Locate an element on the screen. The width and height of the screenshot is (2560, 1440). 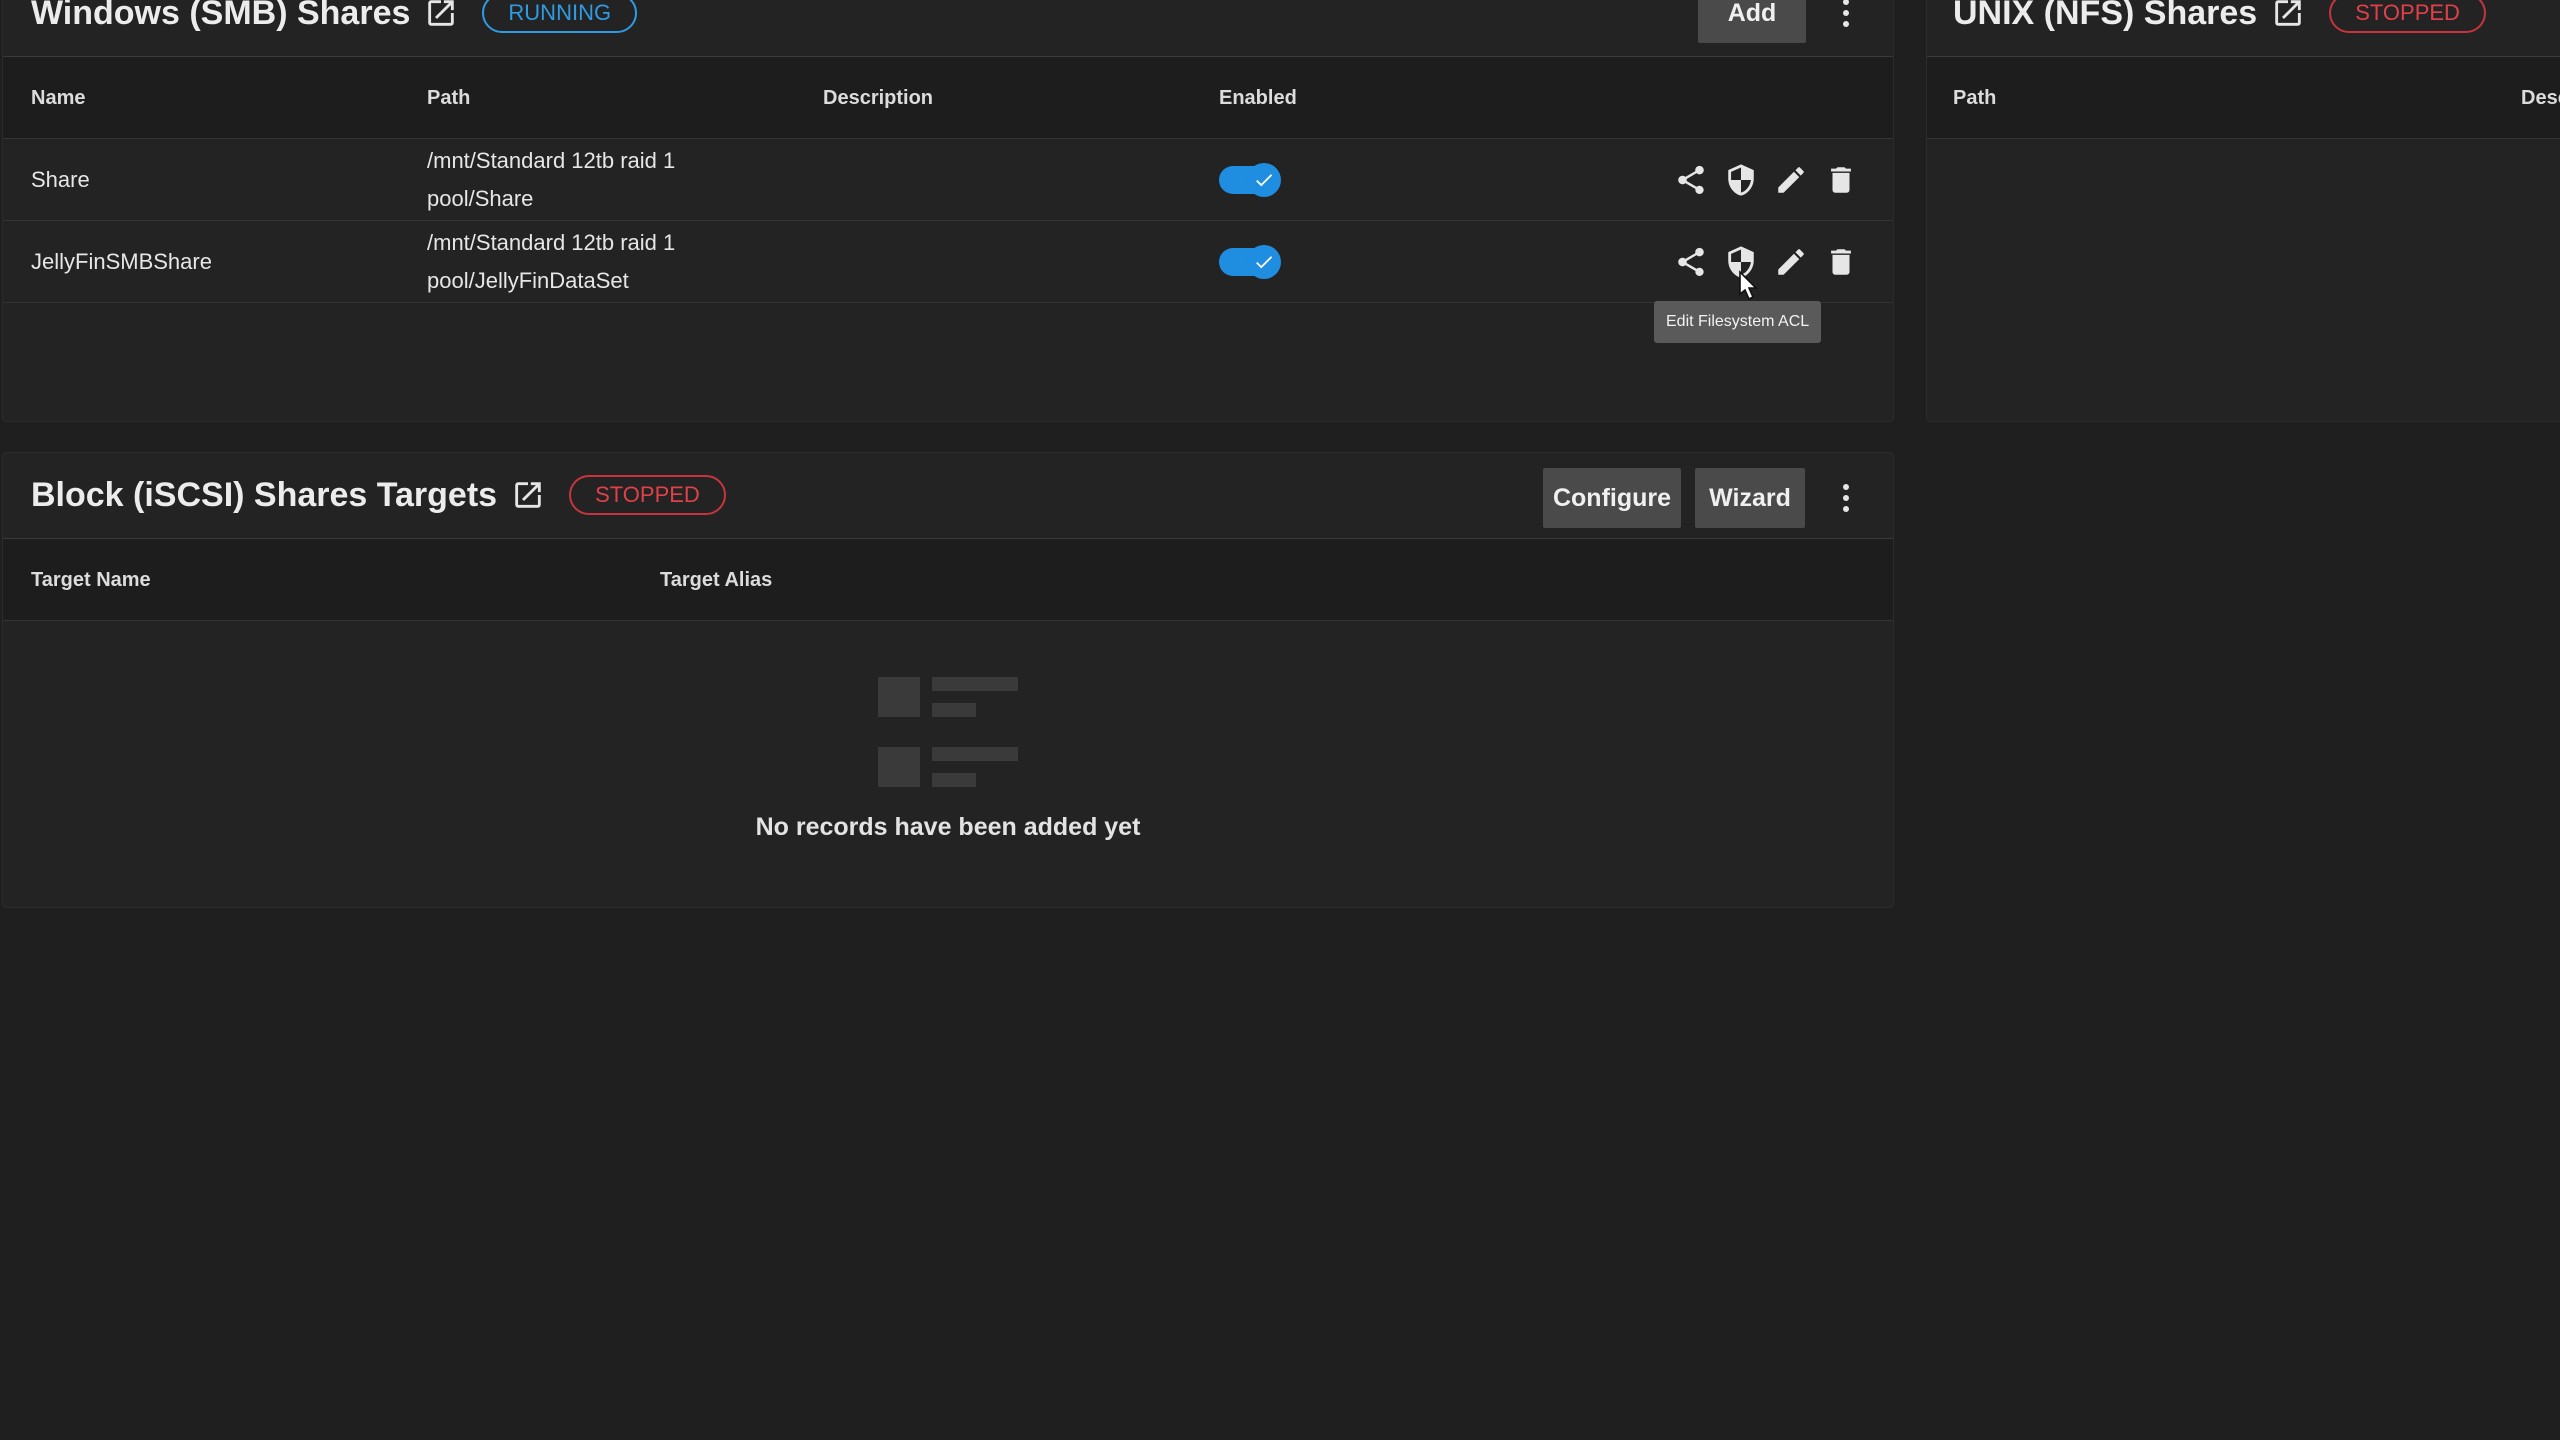
share-path-line2: pool/Share is located at coordinates (480, 198).